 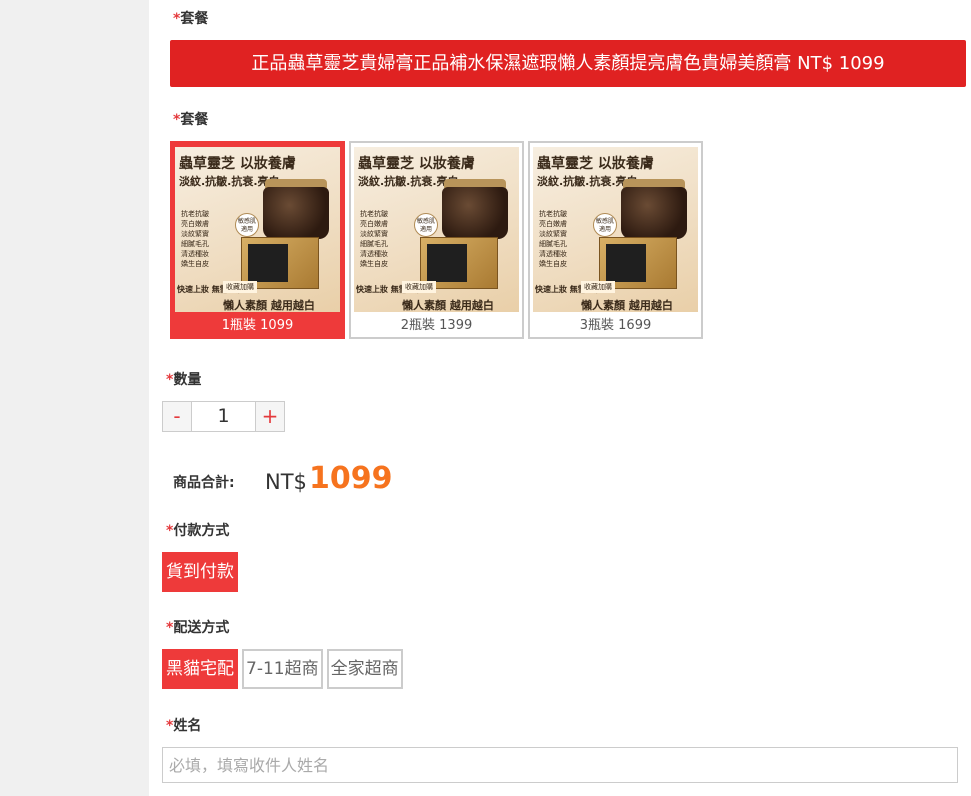 What do you see at coordinates (560, 765) in the screenshot?
I see `recipient-name-input` at bounding box center [560, 765].